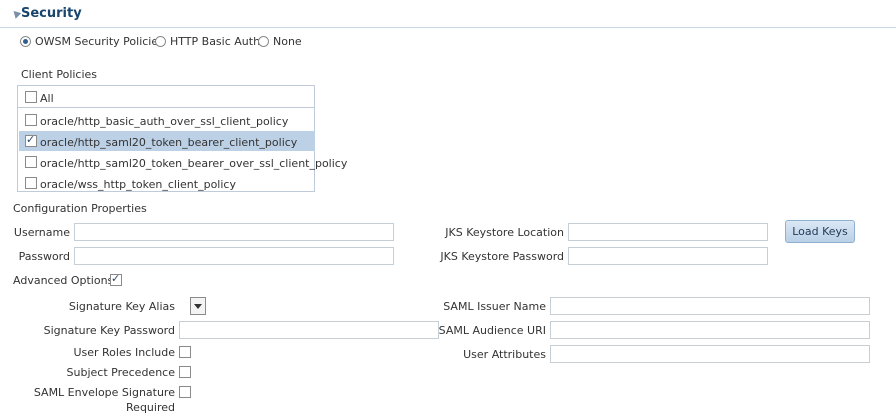 This screenshot has height=420, width=896. Describe the element at coordinates (63, 280) in the screenshot. I see `advanced-options-label: Advanced Options` at that location.